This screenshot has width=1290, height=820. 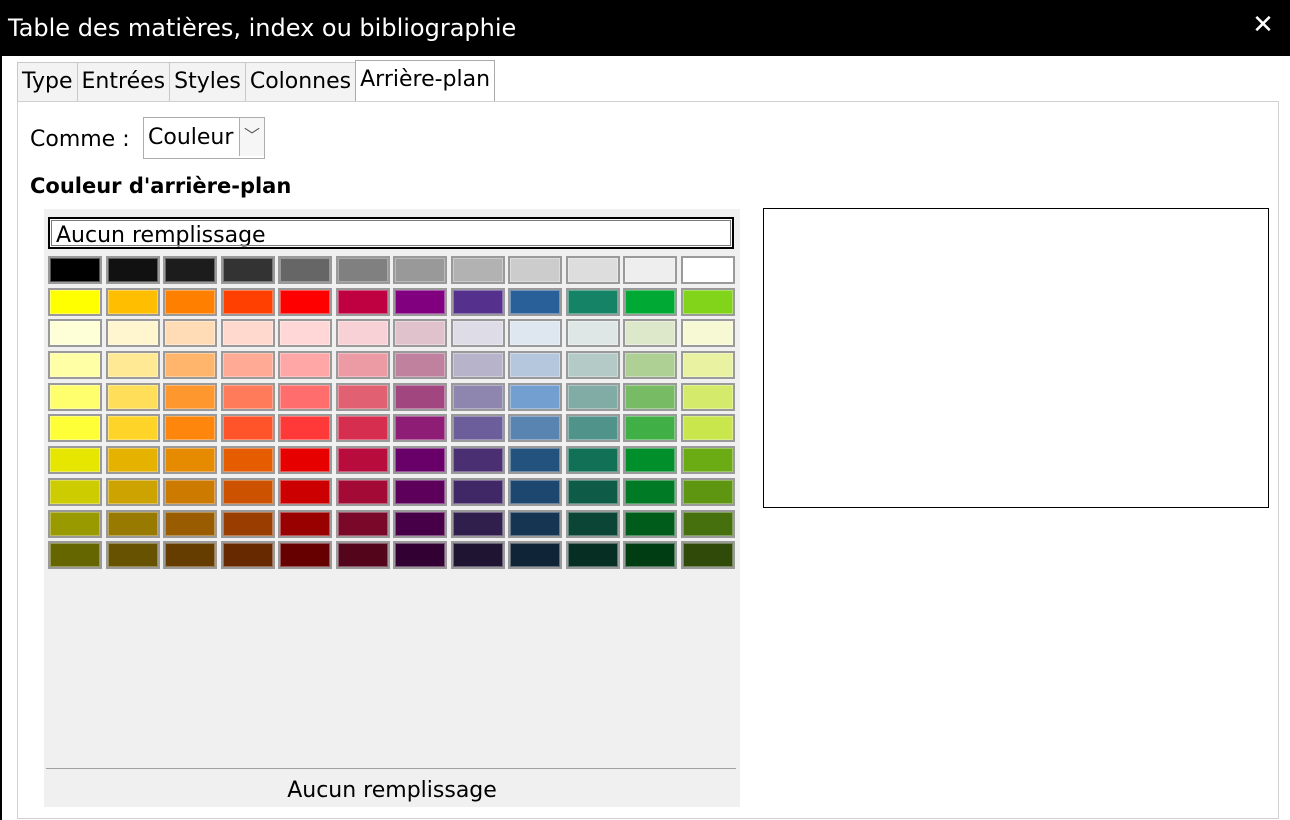 What do you see at coordinates (207, 81) in the screenshot?
I see `tab-styles: Styles` at bounding box center [207, 81].